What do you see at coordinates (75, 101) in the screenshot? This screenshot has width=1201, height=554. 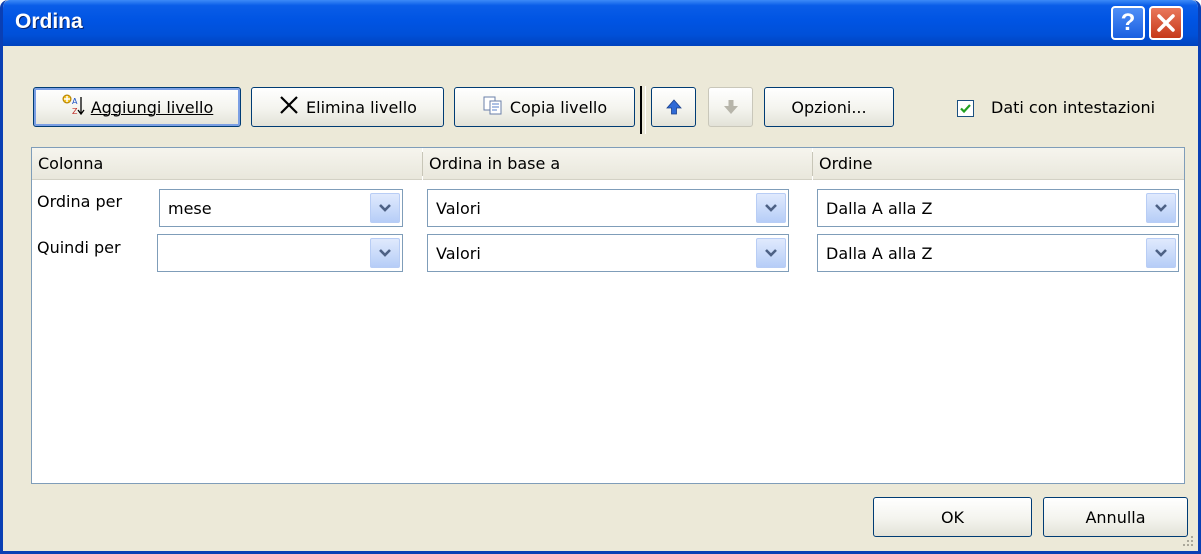 I see `svg-text: A` at bounding box center [75, 101].